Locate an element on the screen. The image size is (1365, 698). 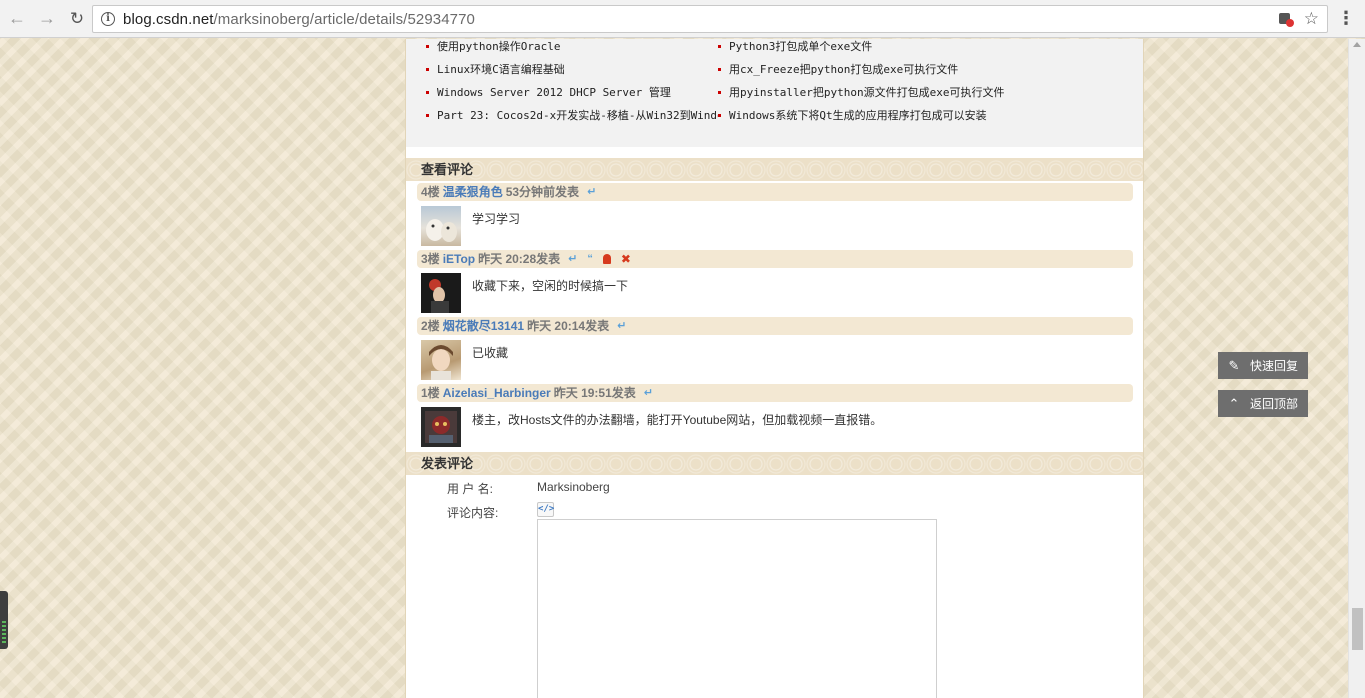
quote-icon: “ is located at coordinates (590, 259).